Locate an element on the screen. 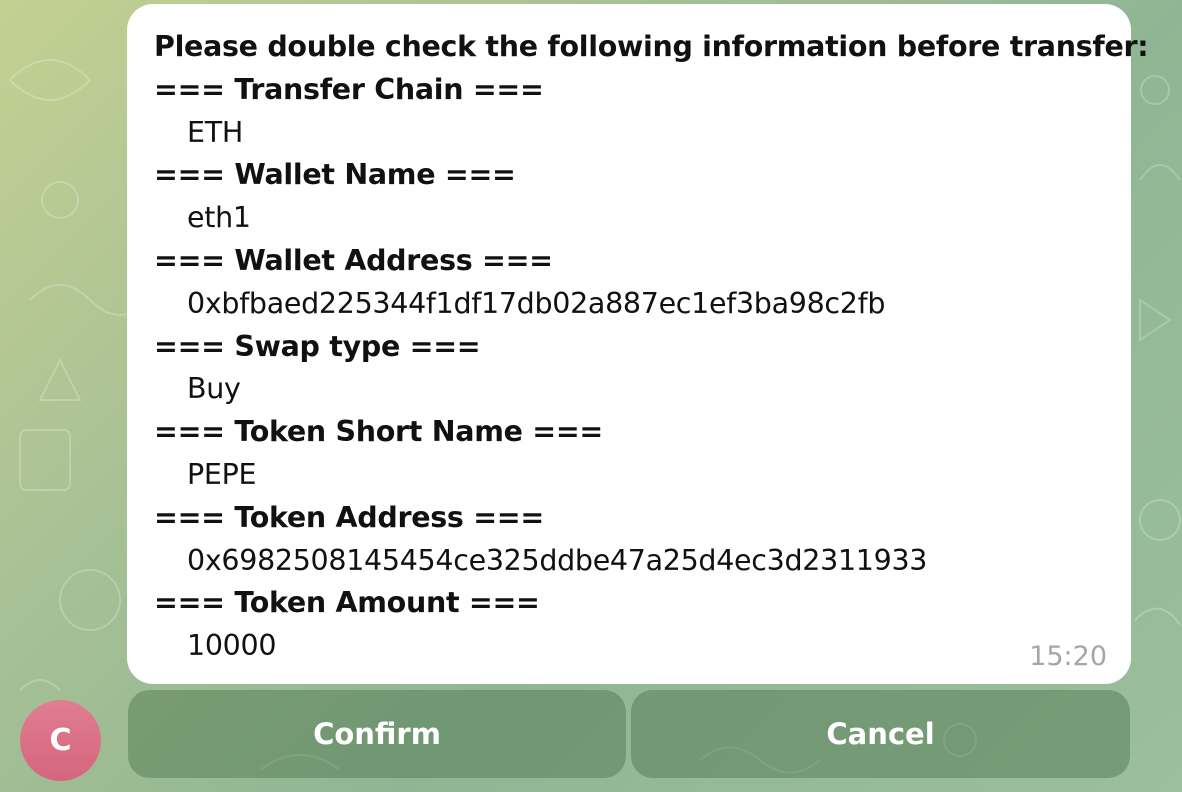 Image resolution: width=1182 pixels, height=792 pixels. message-value-line: ETH is located at coordinates (215, 132).